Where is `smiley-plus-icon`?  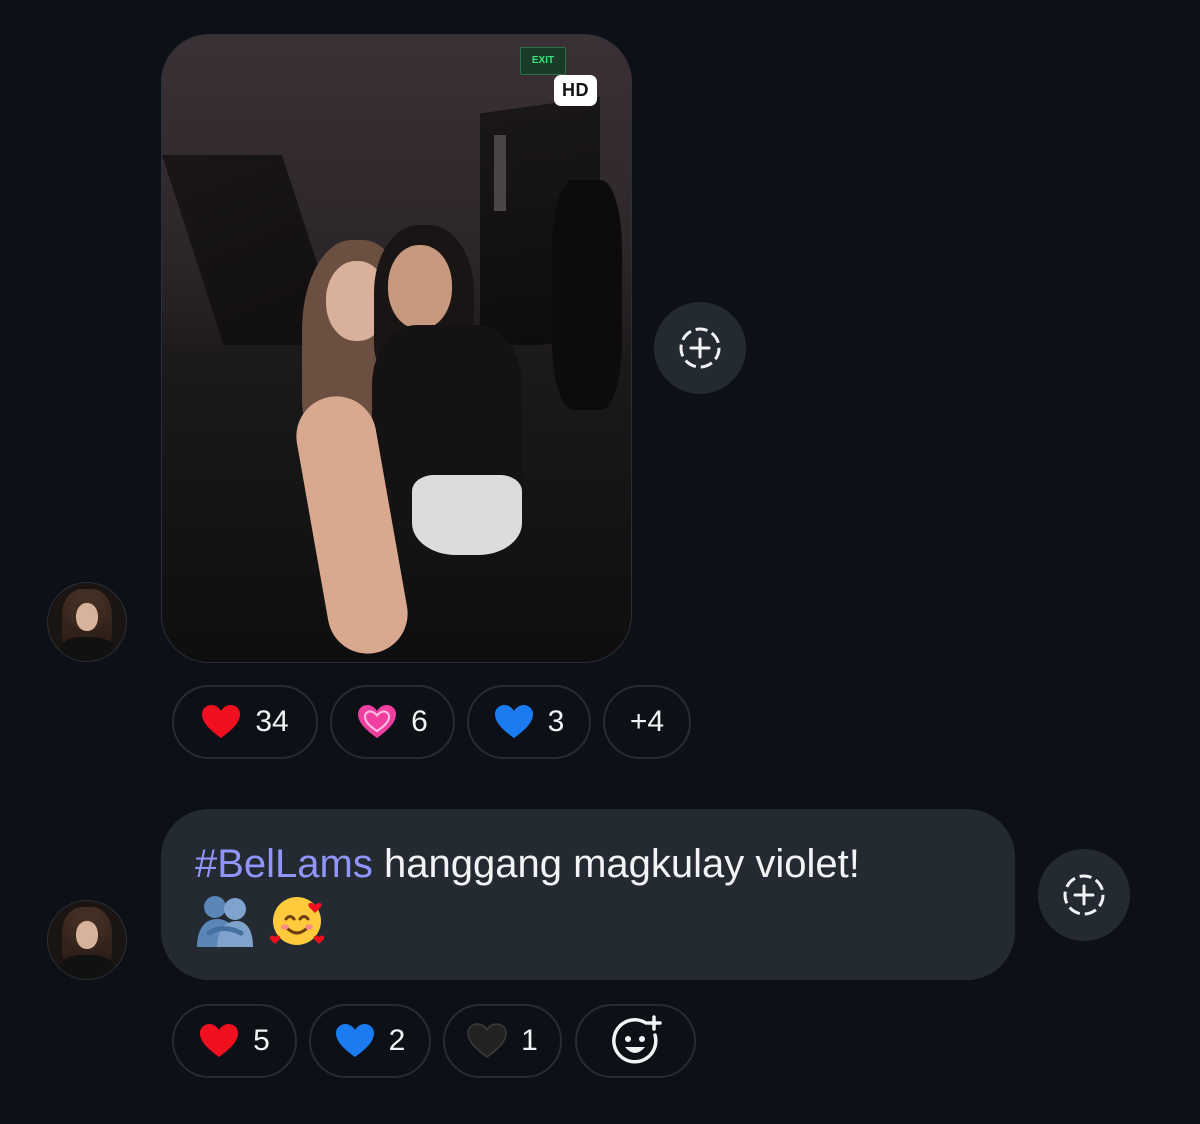
smiley-plus-icon is located at coordinates (636, 1039).